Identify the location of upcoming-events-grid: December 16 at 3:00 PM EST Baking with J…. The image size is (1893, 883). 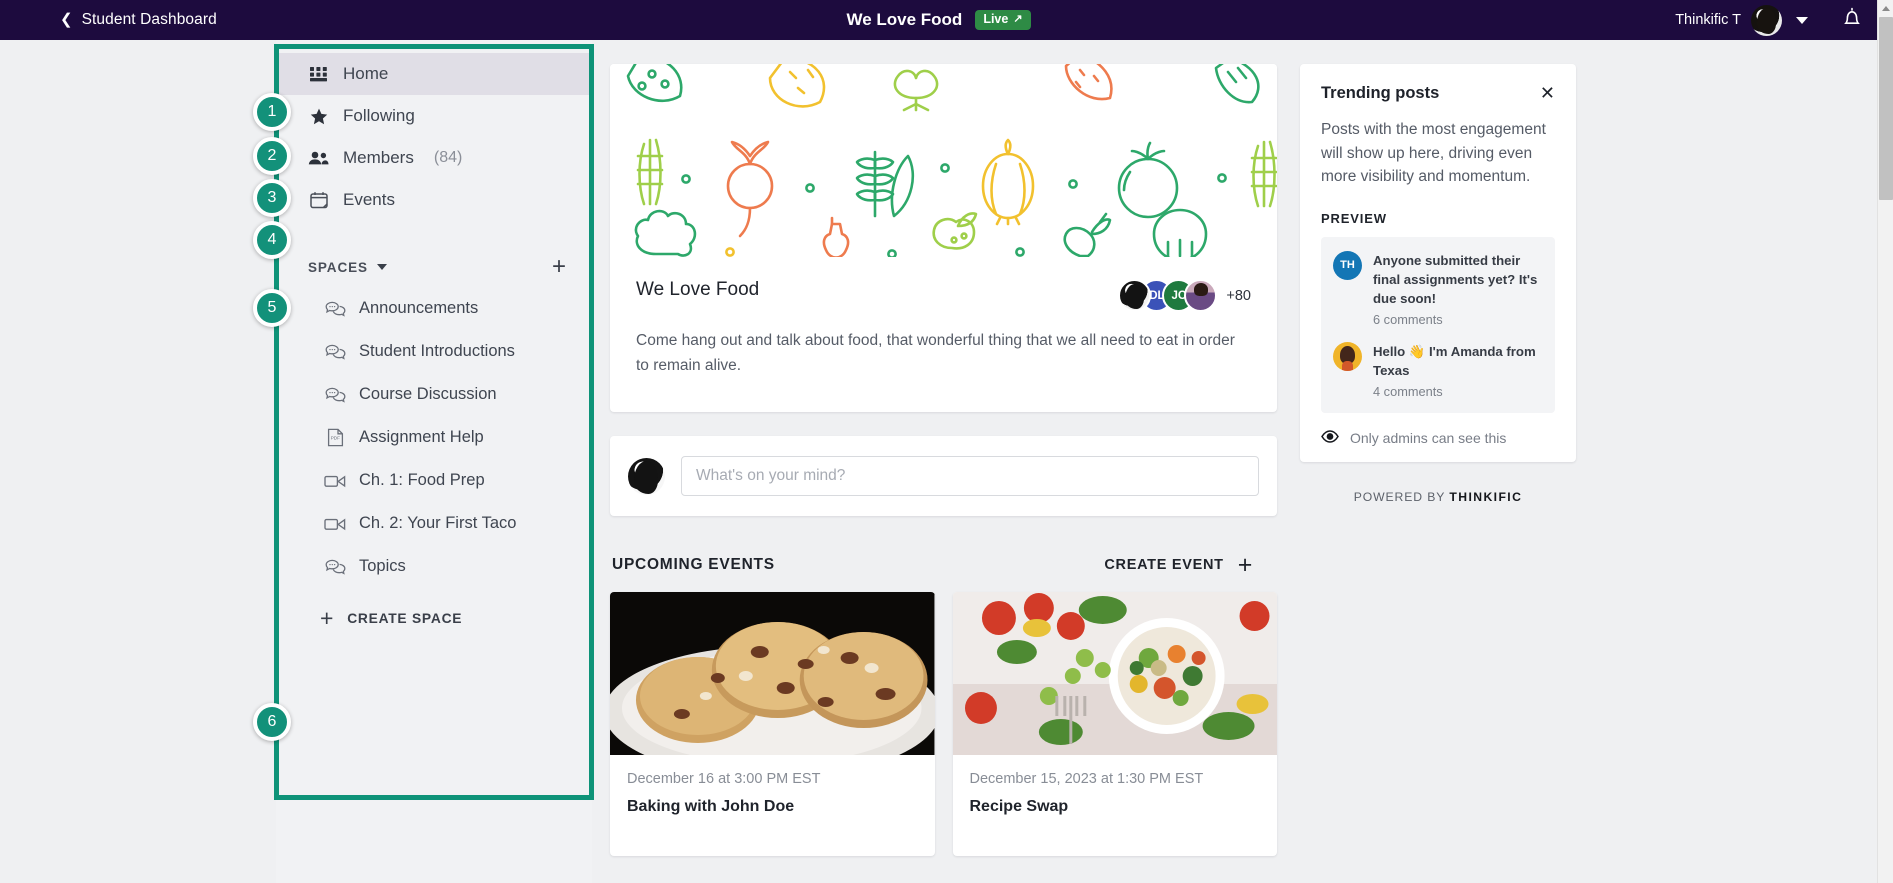
(943, 724).